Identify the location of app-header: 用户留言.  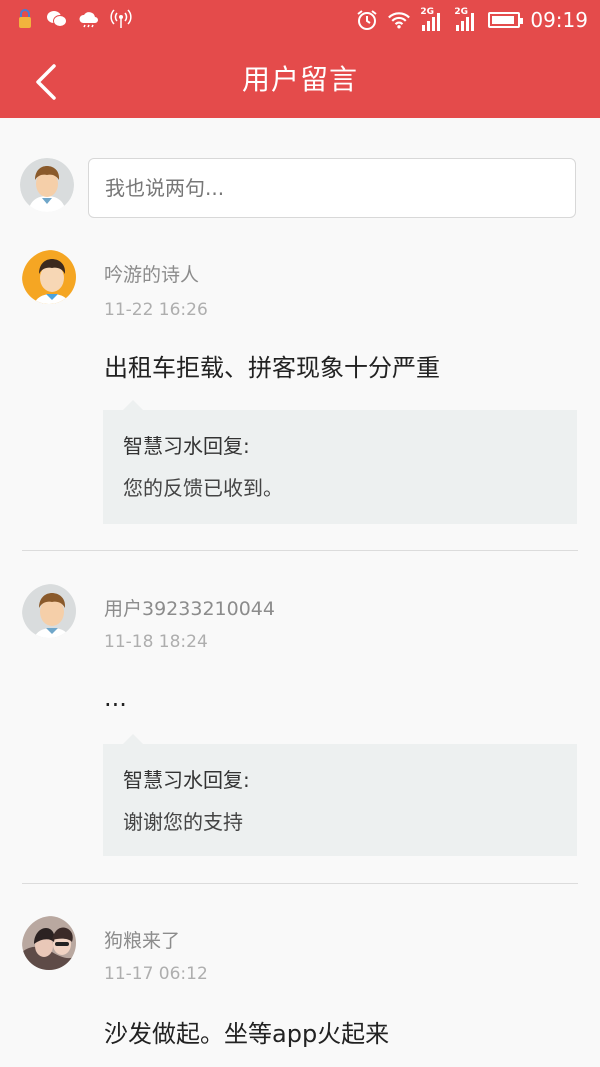
(300, 80).